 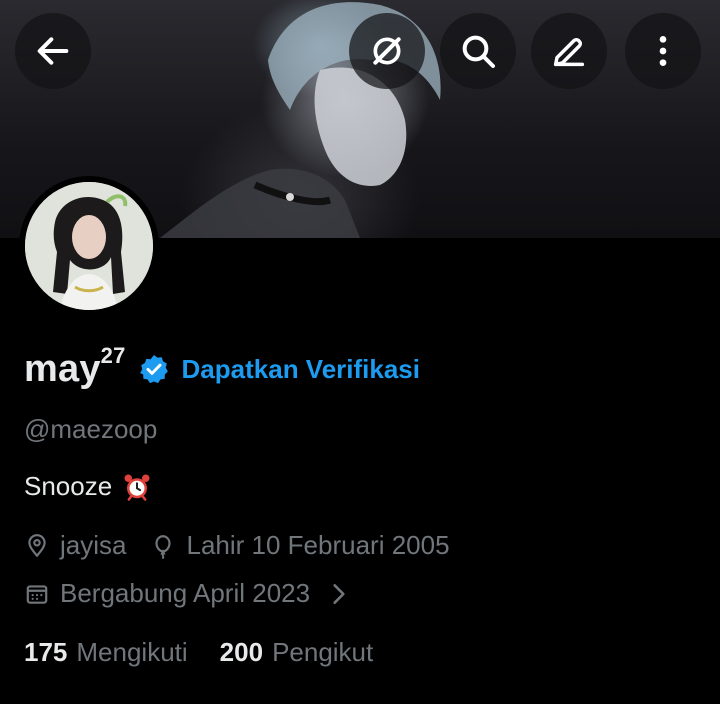 What do you see at coordinates (185, 593) in the screenshot?
I see `joined-text: Bergabung April 2023` at bounding box center [185, 593].